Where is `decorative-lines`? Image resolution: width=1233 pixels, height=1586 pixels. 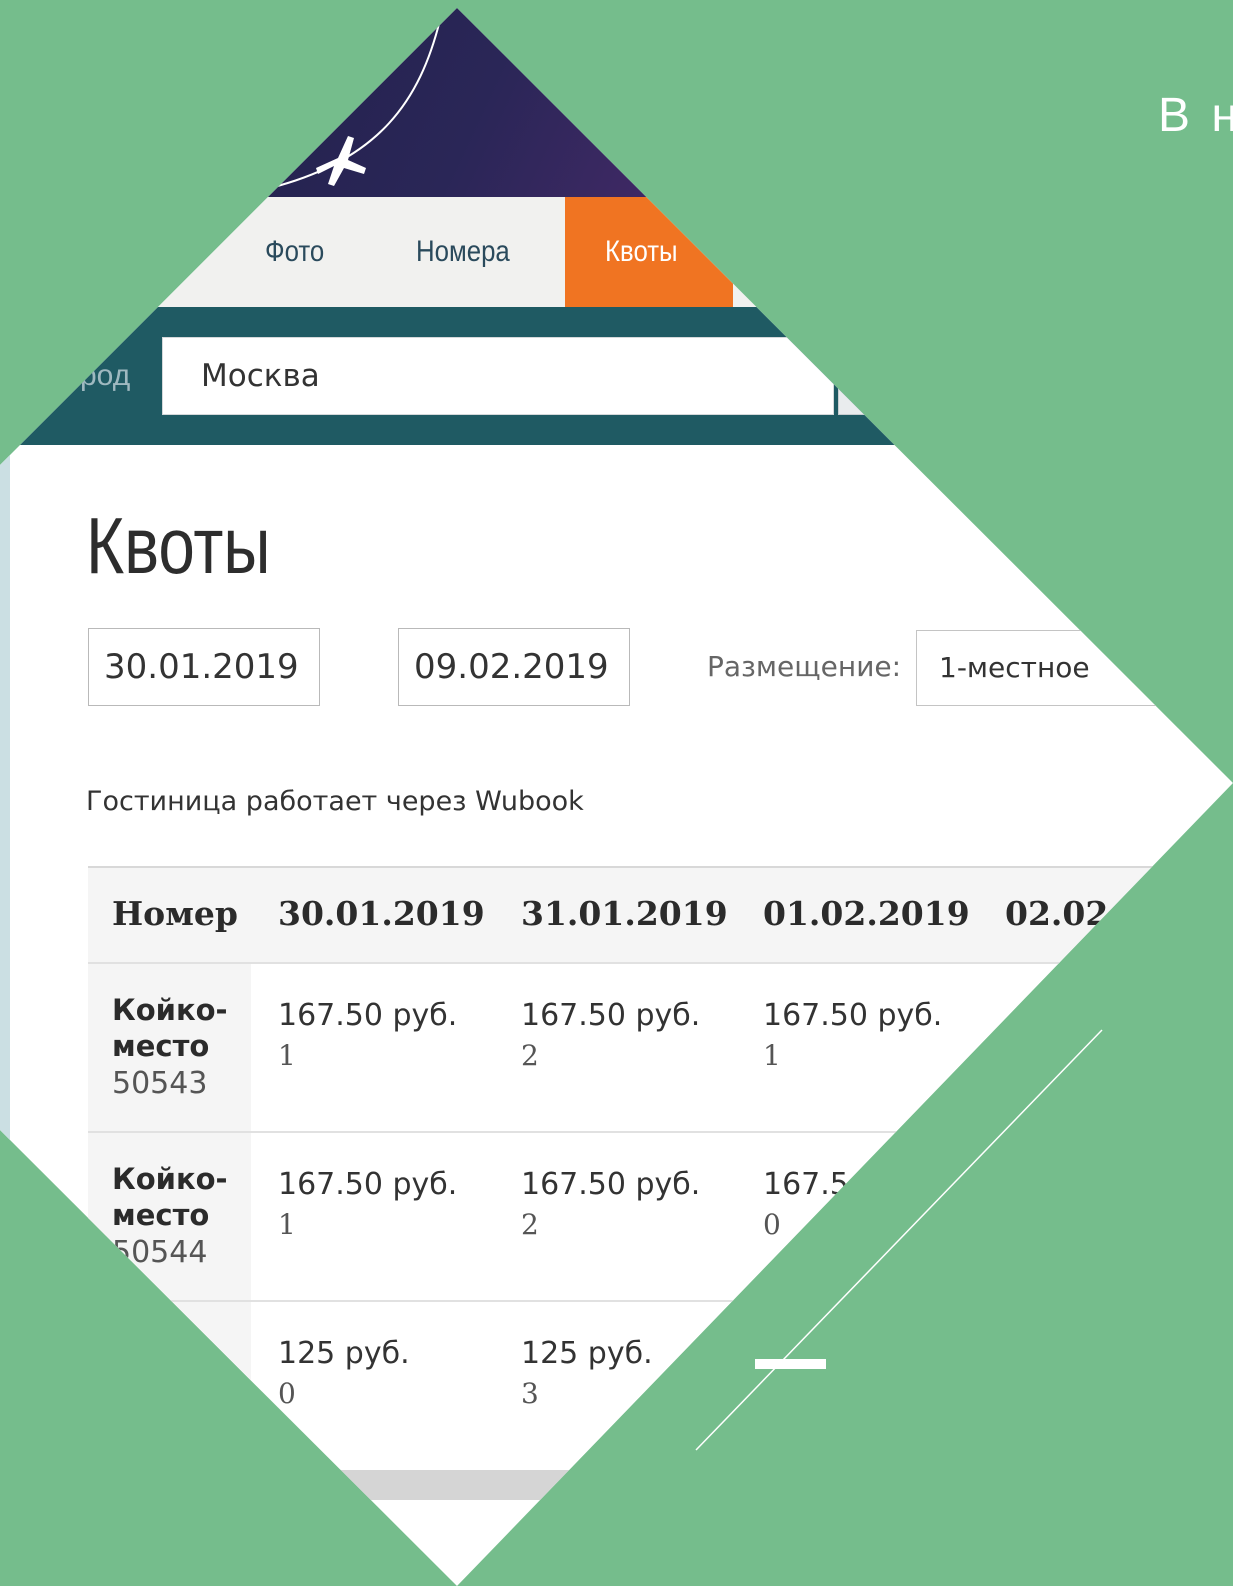 decorative-lines is located at coordinates (899, 1240).